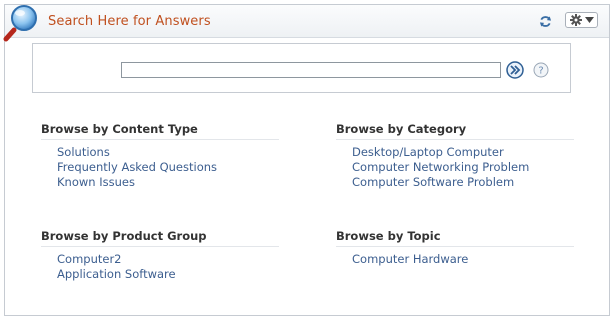  Describe the element at coordinates (515, 70) in the screenshot. I see `double-chevron-right-icon` at that location.